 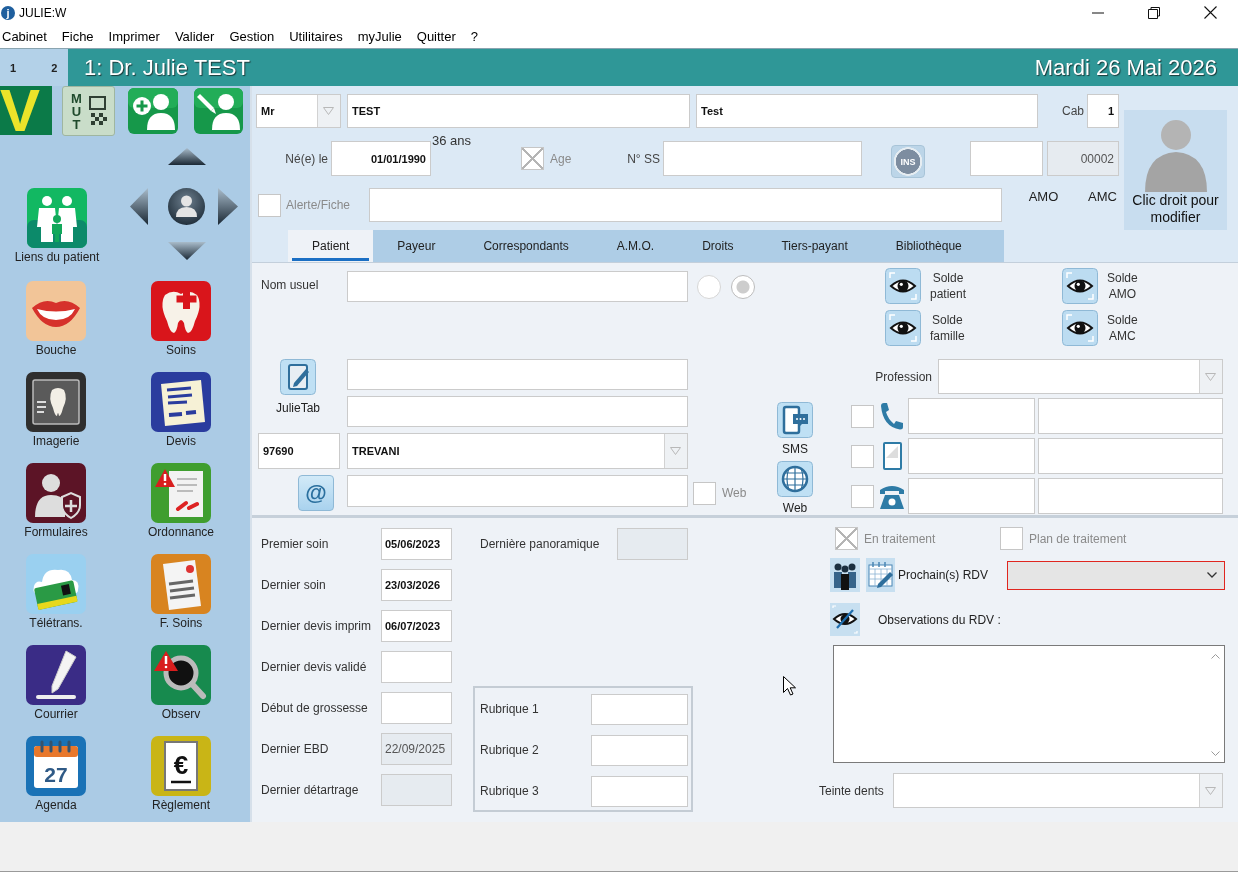 I want to click on arrow-right-icon, so click(x=228, y=206).